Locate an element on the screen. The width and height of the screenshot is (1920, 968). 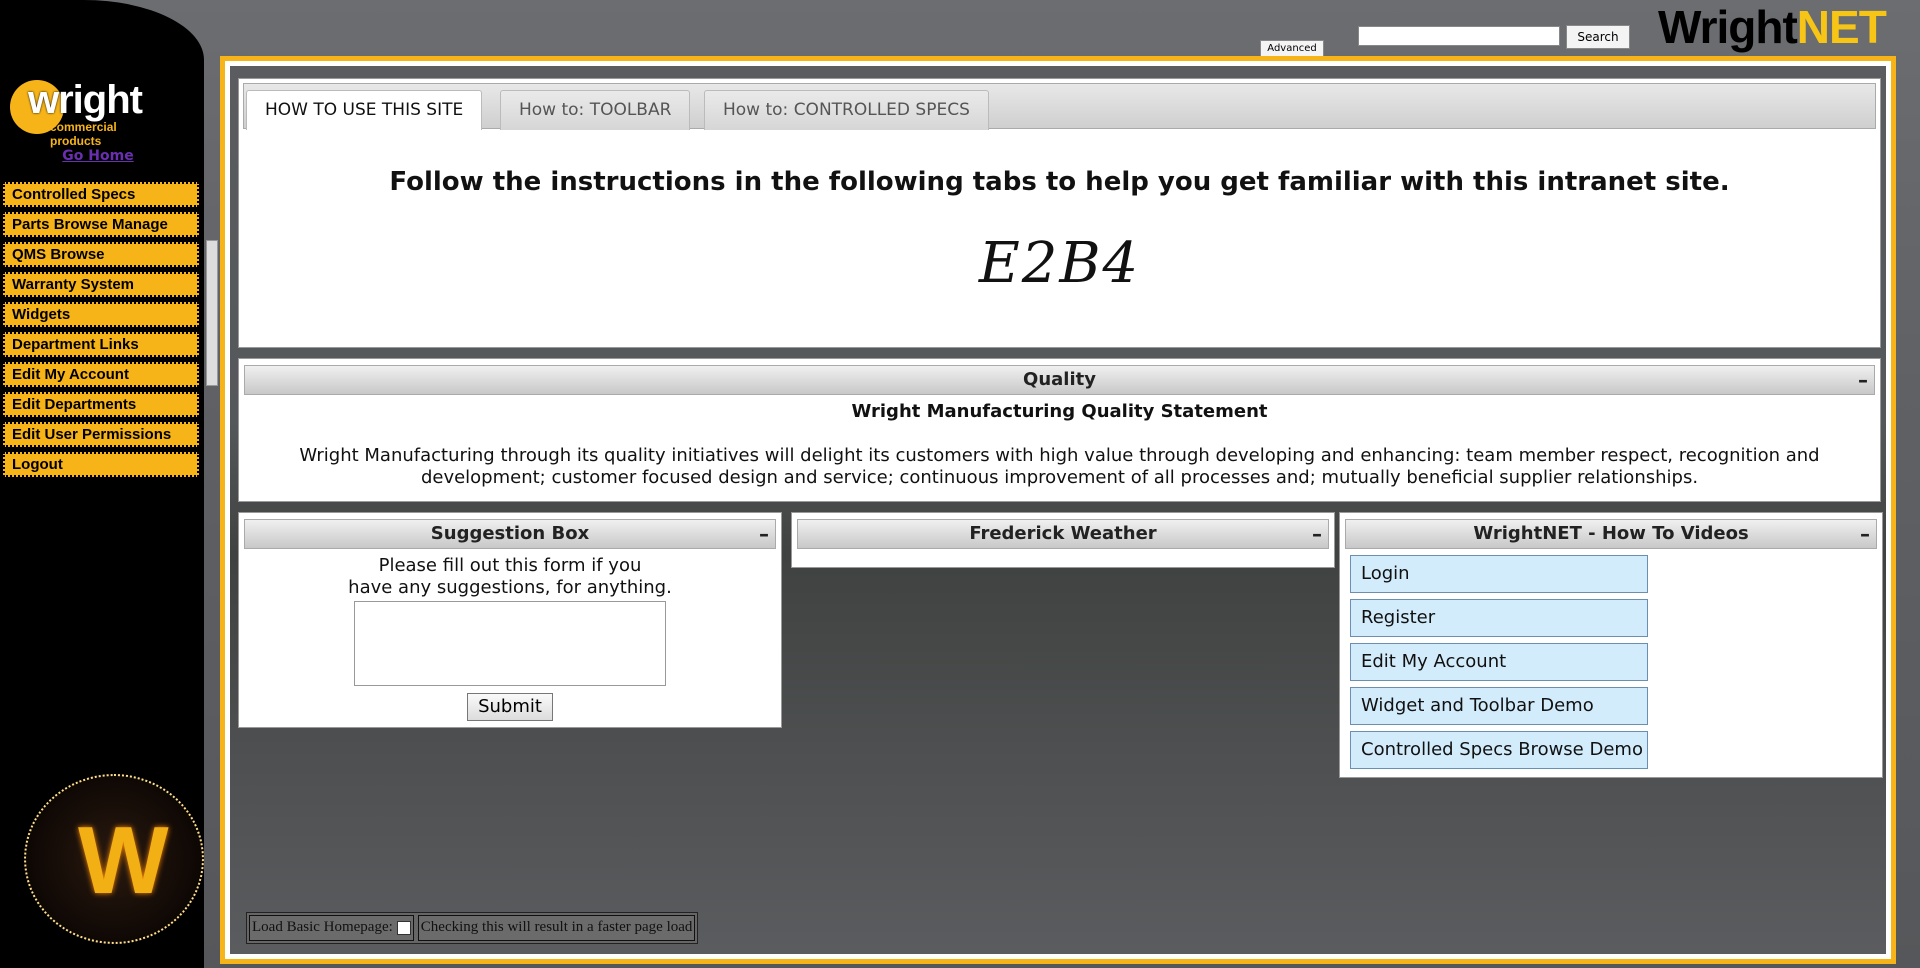
weather-collapse-button: – is located at coordinates (1317, 534).